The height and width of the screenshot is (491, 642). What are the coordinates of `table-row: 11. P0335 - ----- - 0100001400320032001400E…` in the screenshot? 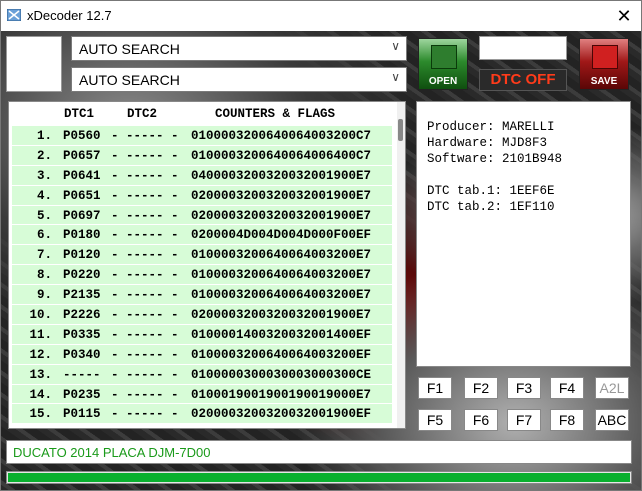 It's located at (202, 334).